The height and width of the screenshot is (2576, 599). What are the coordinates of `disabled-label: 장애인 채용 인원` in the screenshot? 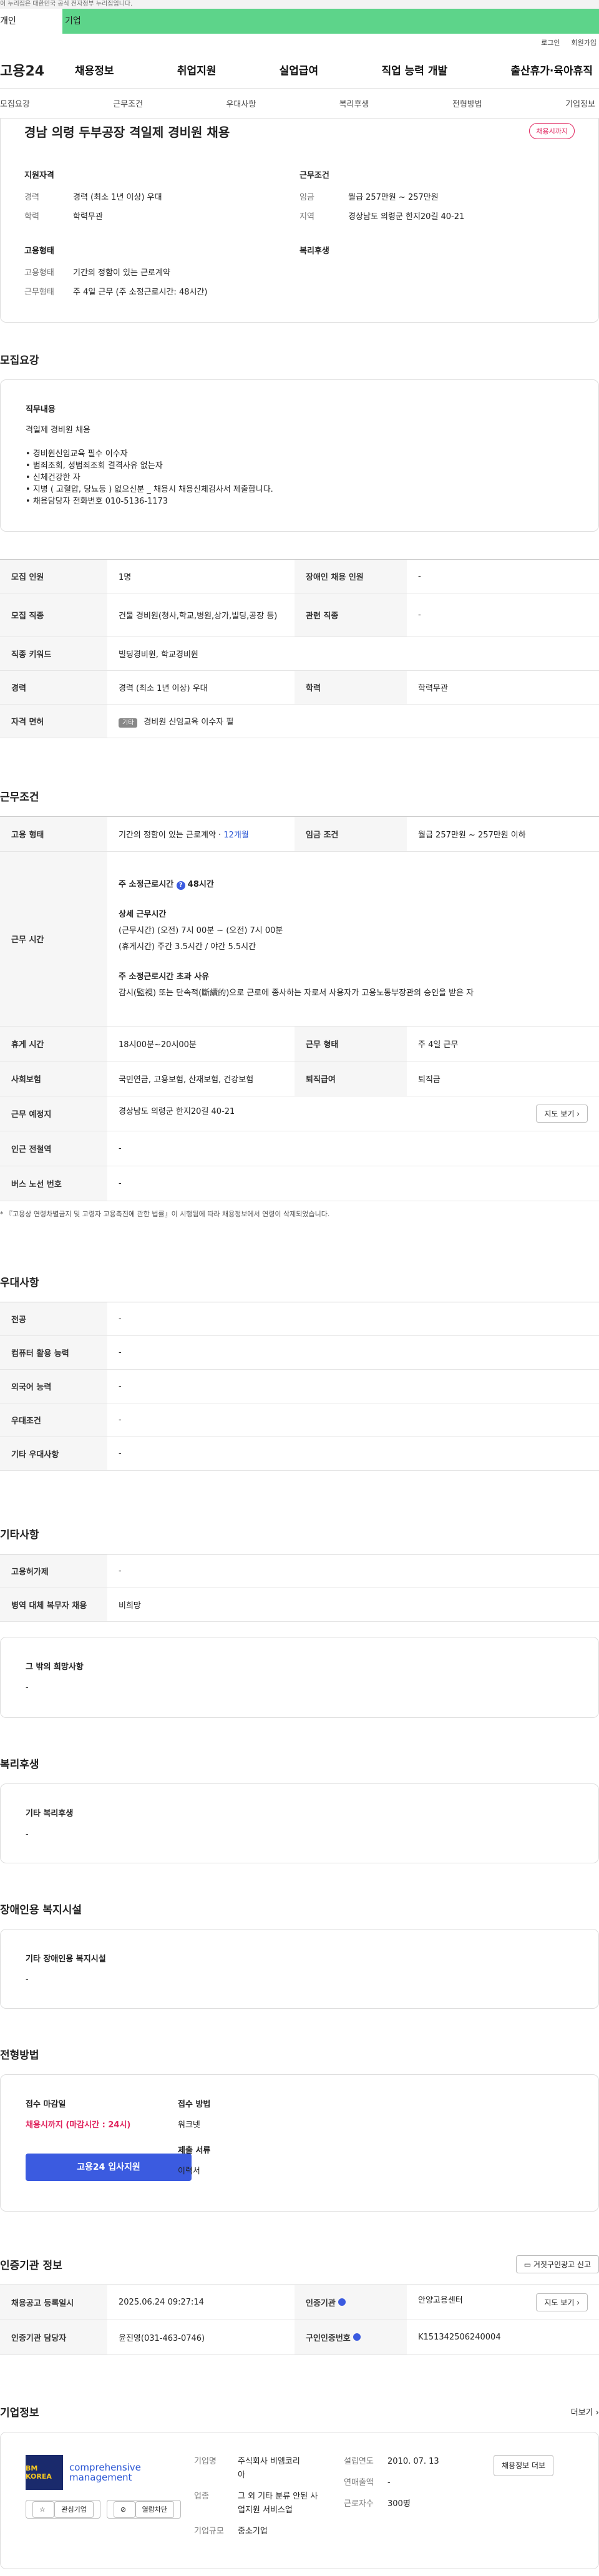 It's located at (351, 576).